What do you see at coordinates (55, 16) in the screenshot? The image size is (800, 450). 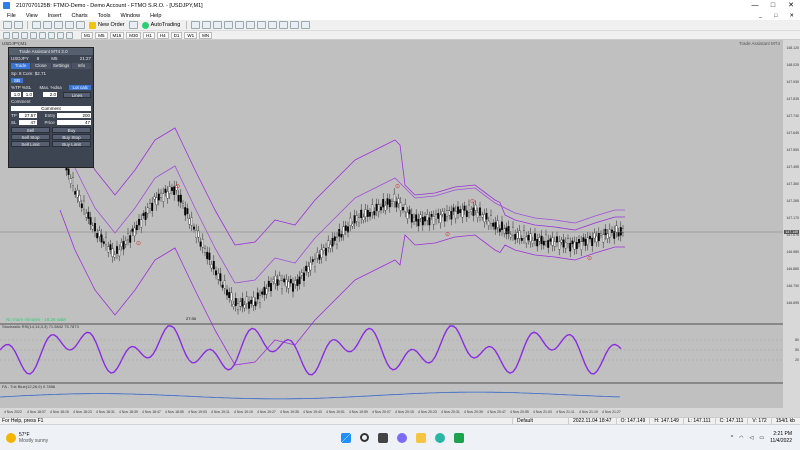 I see `menu-insert: Insert` at bounding box center [55, 16].